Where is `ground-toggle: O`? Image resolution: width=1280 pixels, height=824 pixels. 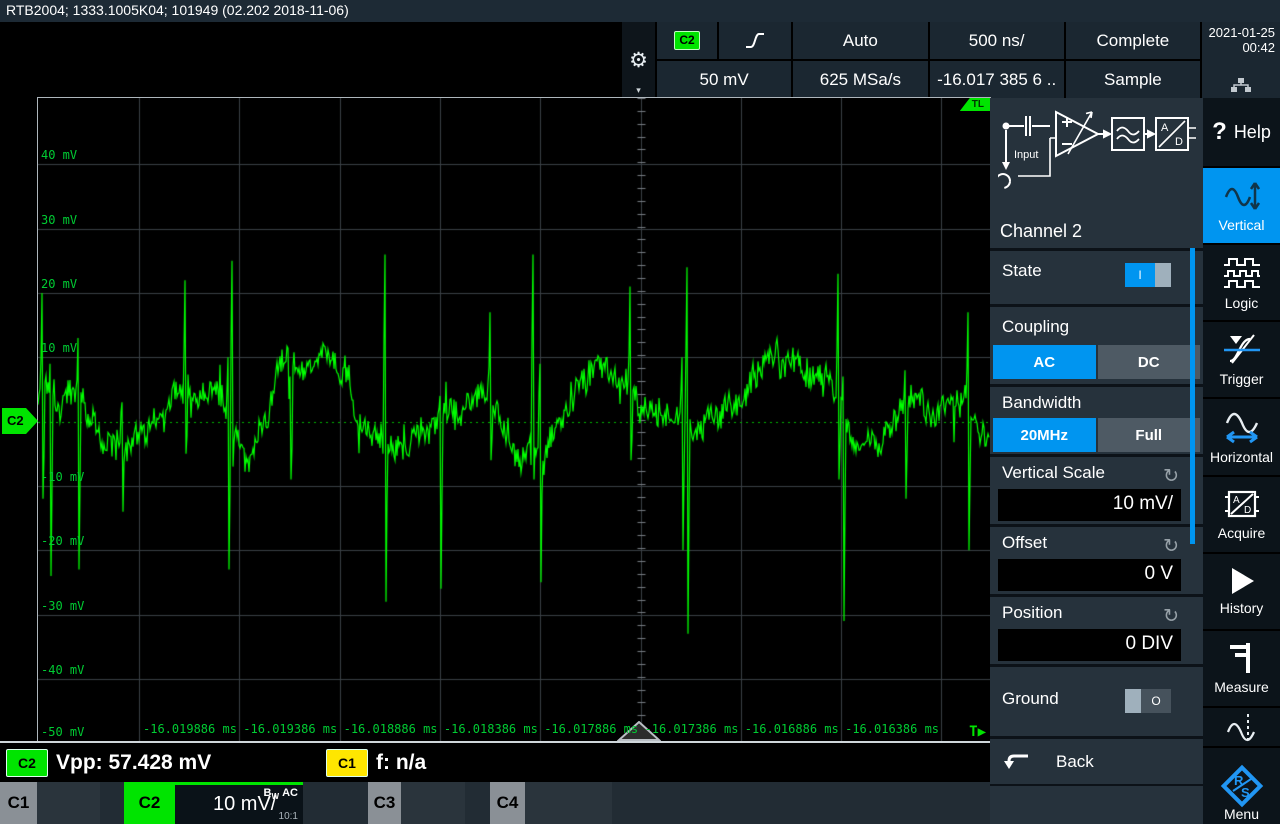
ground-toggle: O is located at coordinates (1148, 701).